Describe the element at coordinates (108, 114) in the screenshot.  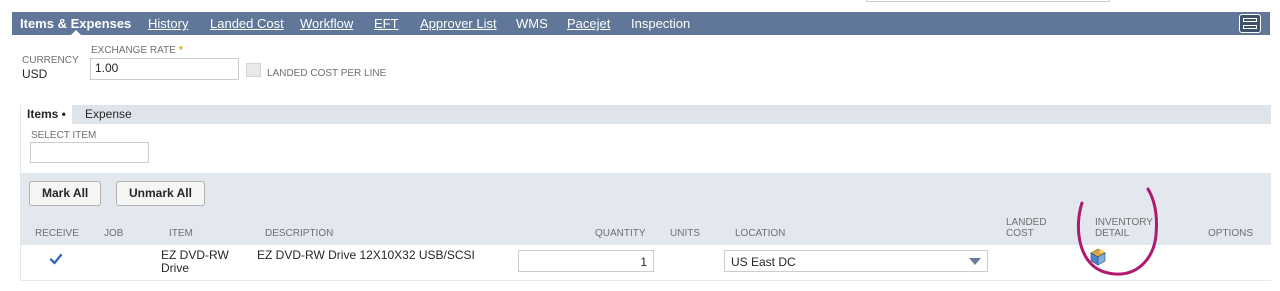
I see `subtab-expense: Expense` at that location.